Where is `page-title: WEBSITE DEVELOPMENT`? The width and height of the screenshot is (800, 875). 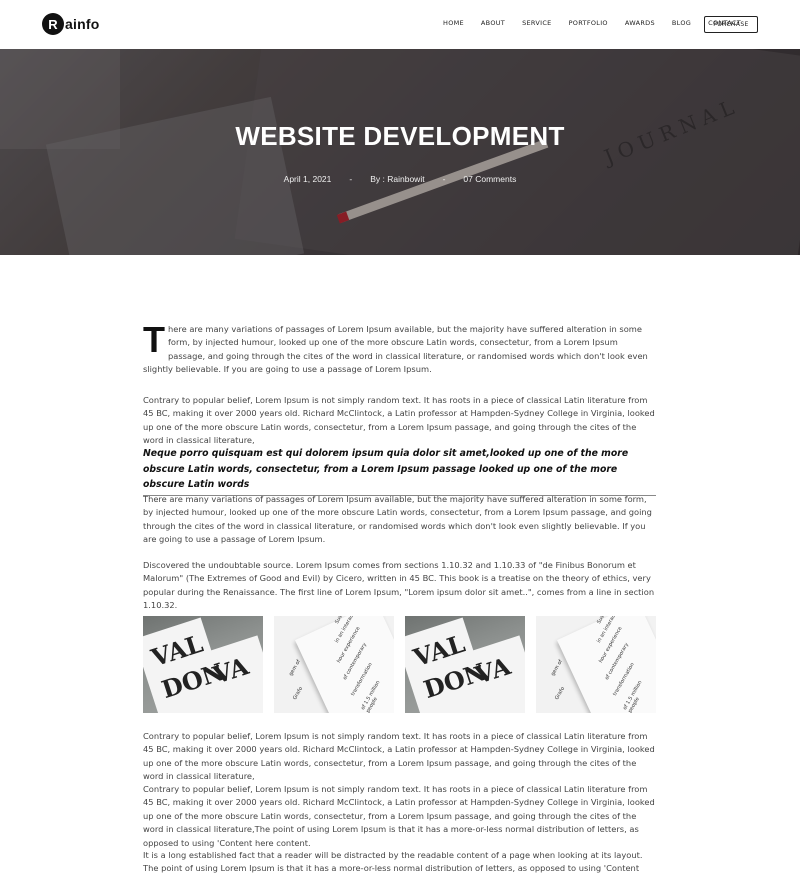 page-title: WEBSITE DEVELOPMENT is located at coordinates (400, 136).